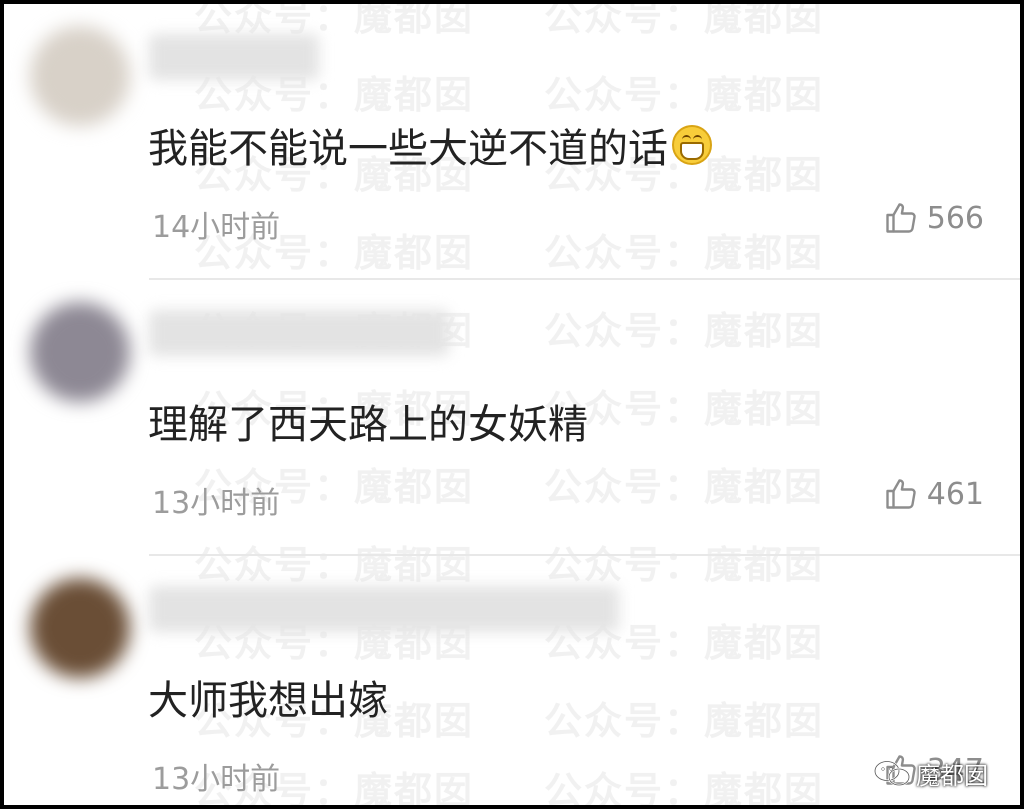 Image resolution: width=1024 pixels, height=809 pixels. I want to click on comment-text: 理解了西天路上的女妖精, so click(368, 421).